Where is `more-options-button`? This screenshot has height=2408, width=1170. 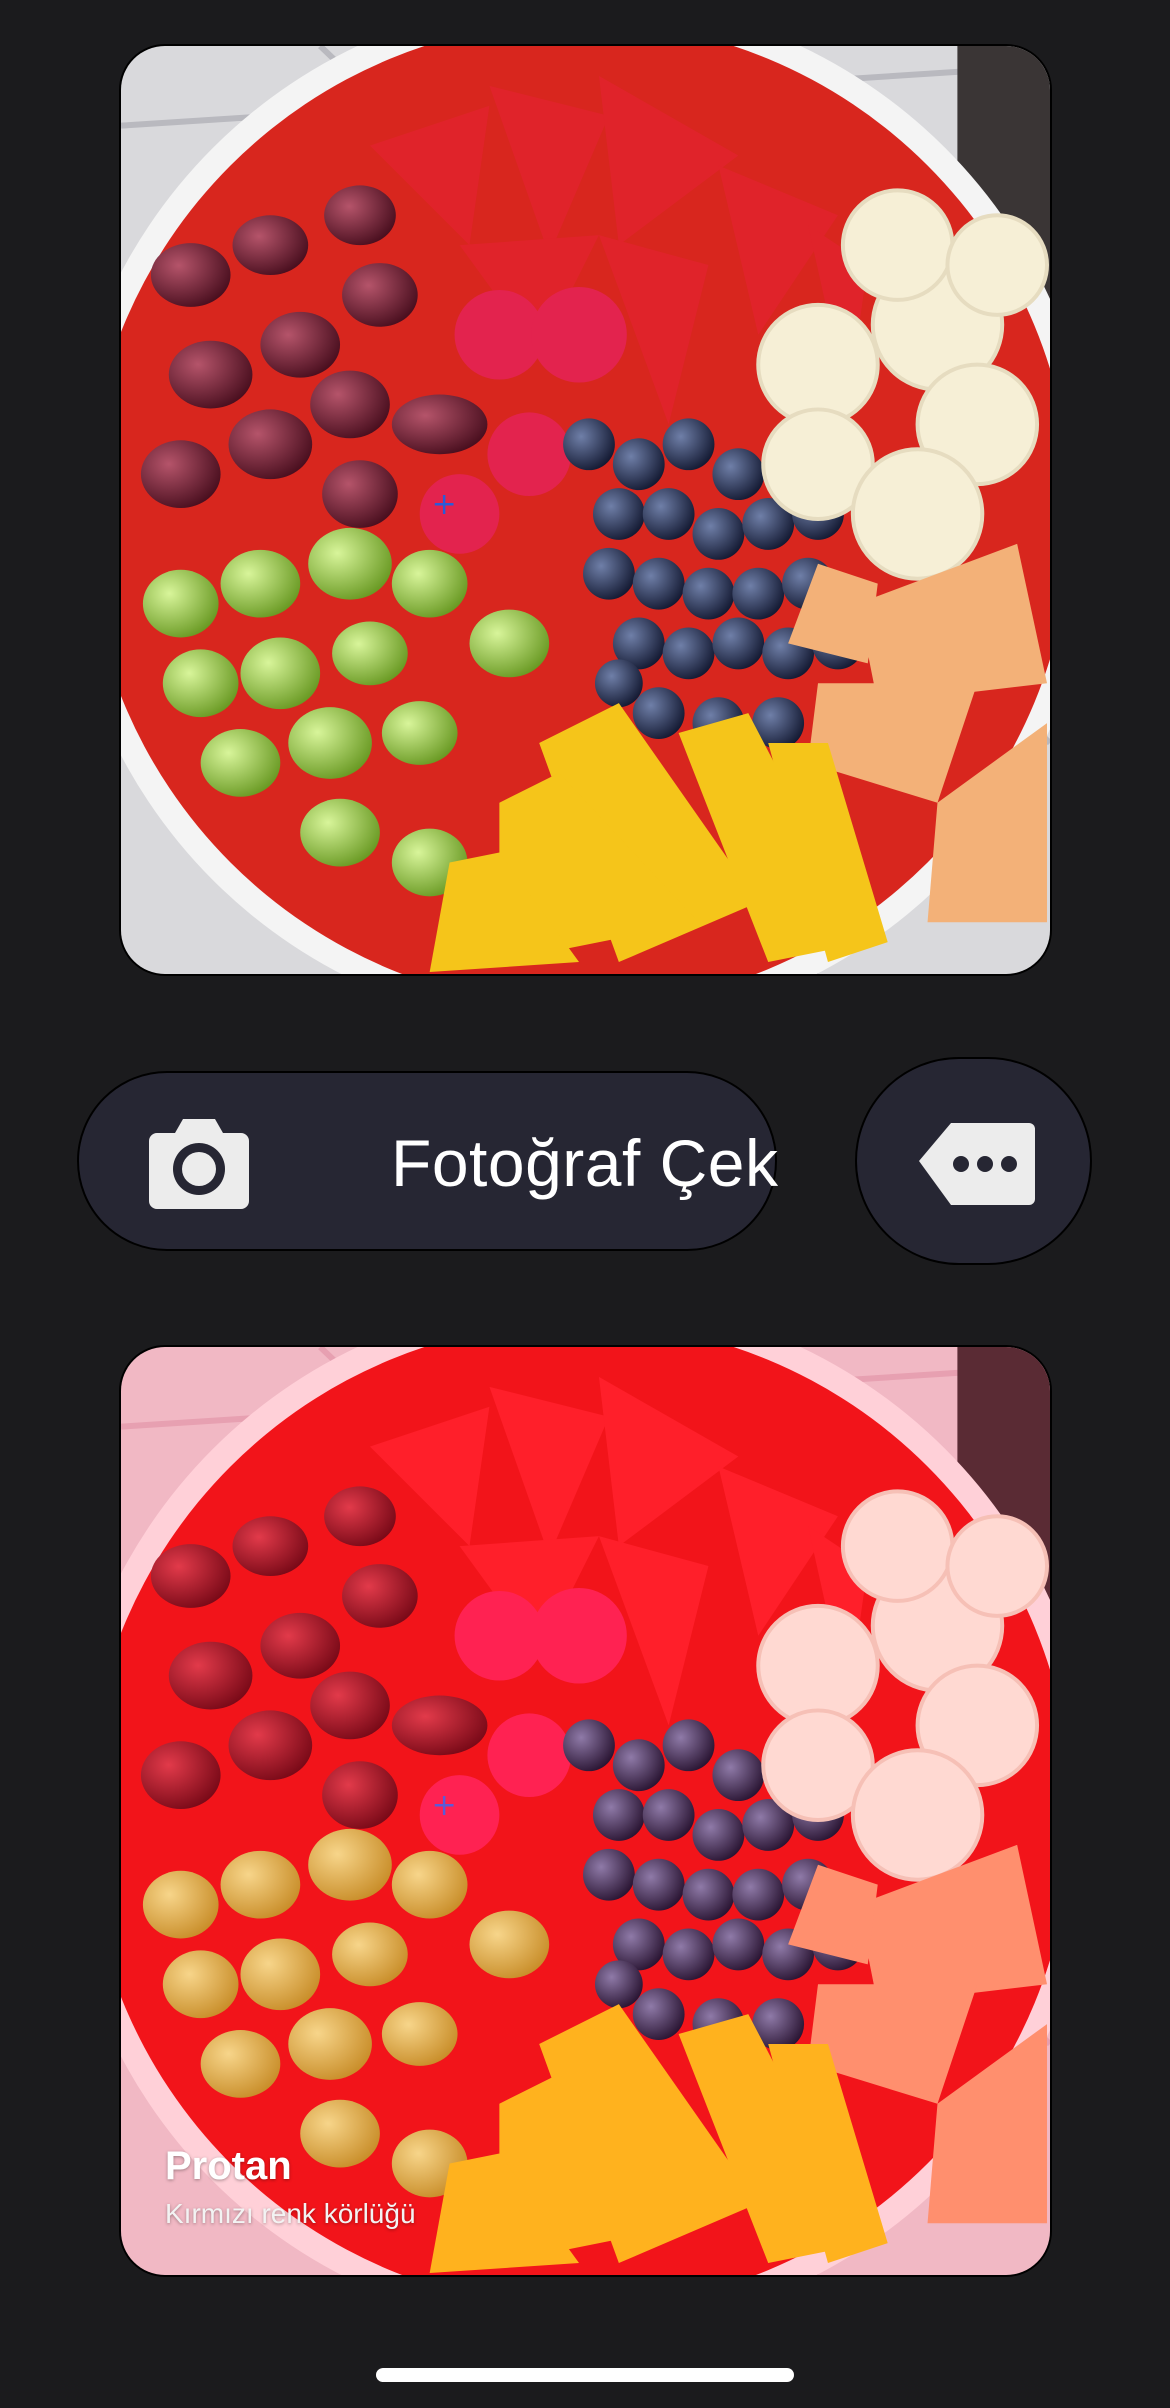
more-options-button is located at coordinates (973, 1161).